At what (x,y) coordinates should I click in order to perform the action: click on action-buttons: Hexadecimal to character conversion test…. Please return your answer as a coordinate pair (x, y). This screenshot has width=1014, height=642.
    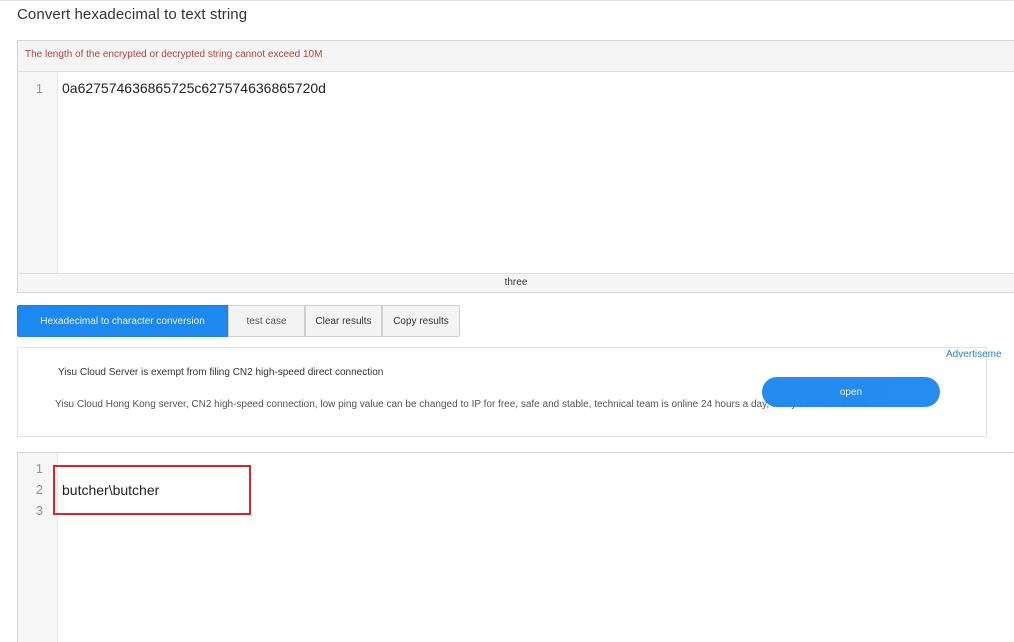
    Looking at the image, I should click on (238, 321).